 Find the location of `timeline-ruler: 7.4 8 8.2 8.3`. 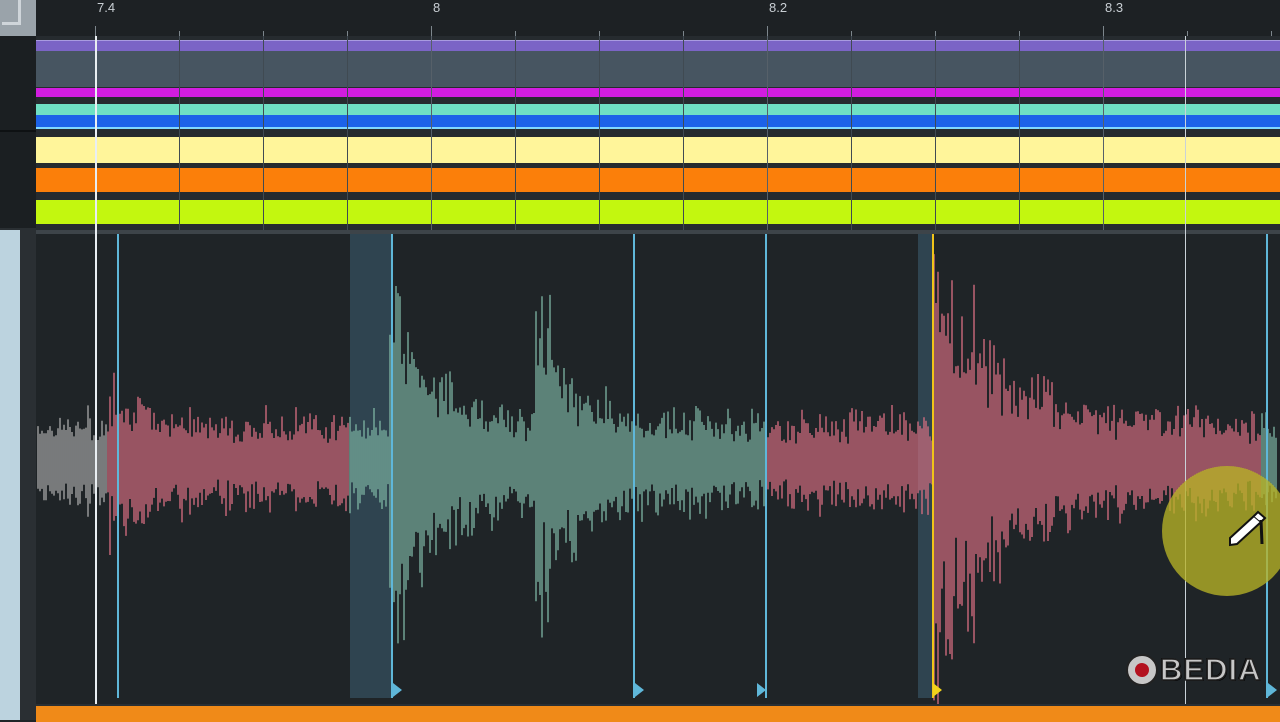

timeline-ruler: 7.4 8 8.2 8.3 is located at coordinates (658, 18).